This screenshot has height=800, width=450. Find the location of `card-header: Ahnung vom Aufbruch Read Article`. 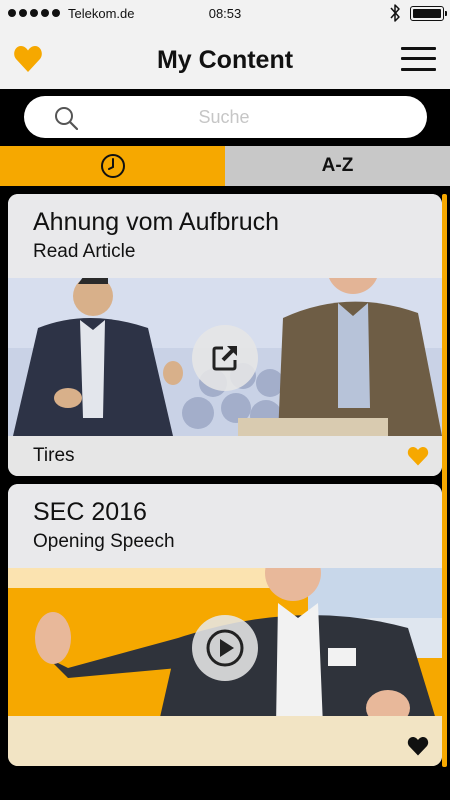

card-header: Ahnung vom Aufbruch Read Article is located at coordinates (225, 236).